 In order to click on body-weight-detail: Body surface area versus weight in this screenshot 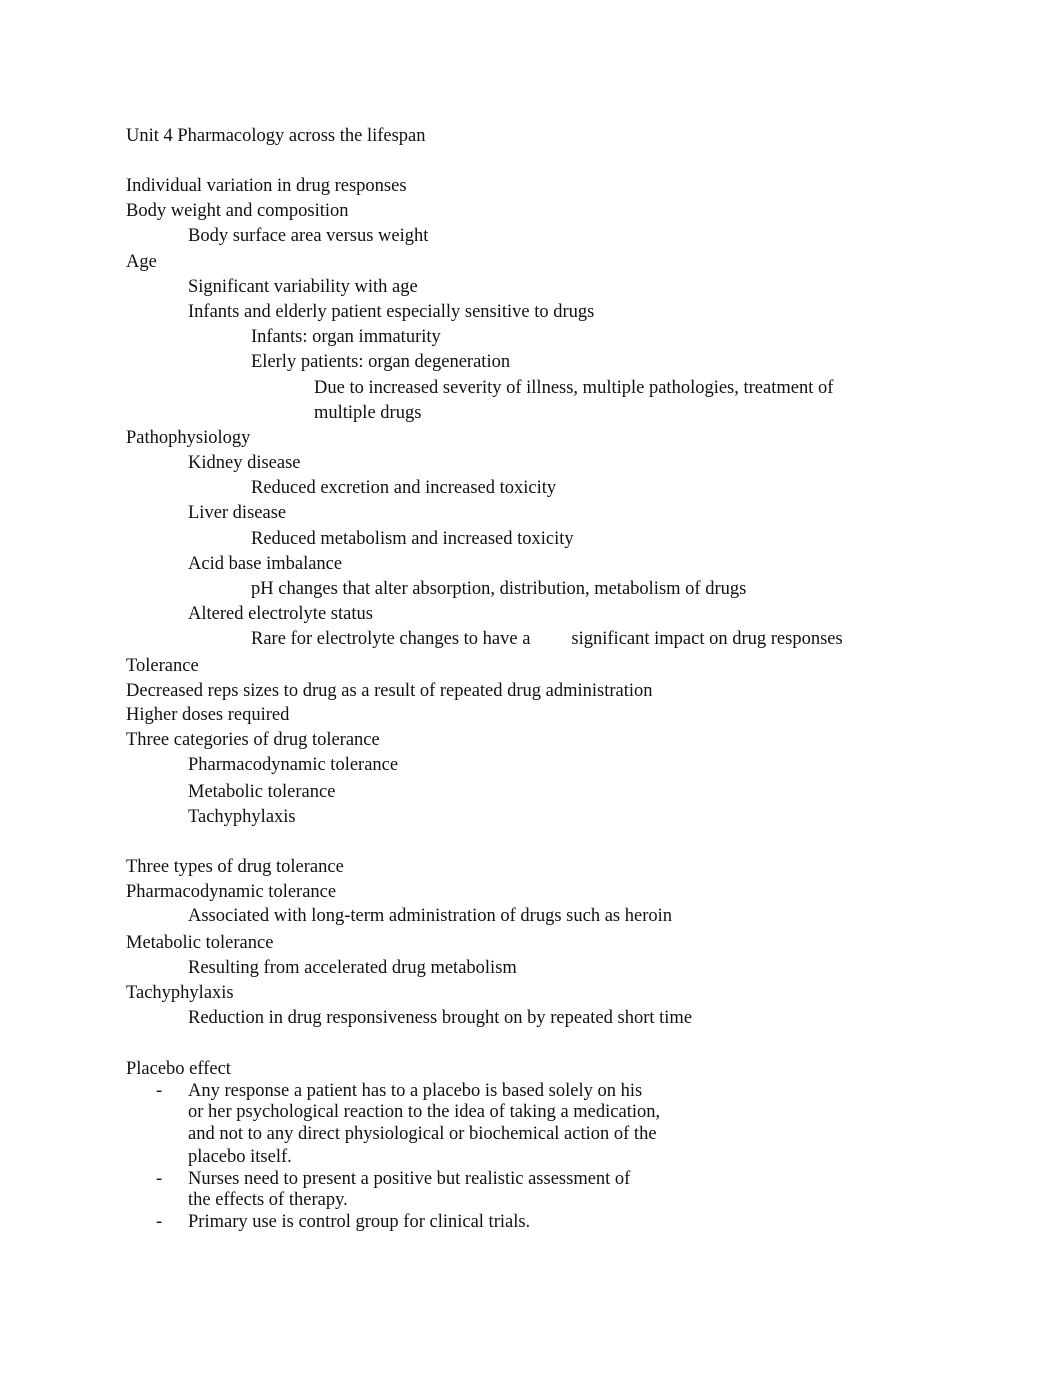, I will do `click(308, 236)`.